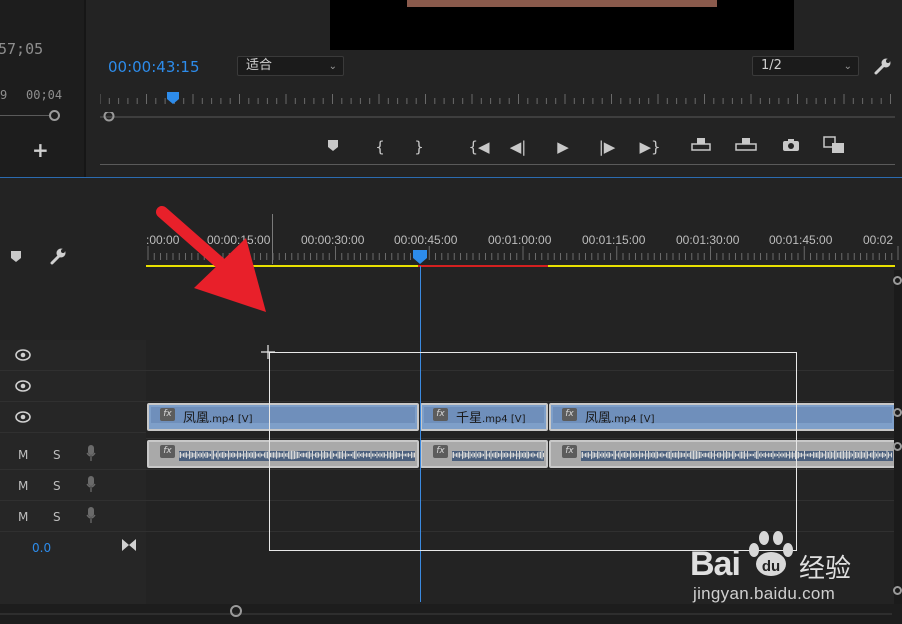 Image resolution: width=902 pixels, height=624 pixels. I want to click on horizontal-scrollbar, so click(451, 614).